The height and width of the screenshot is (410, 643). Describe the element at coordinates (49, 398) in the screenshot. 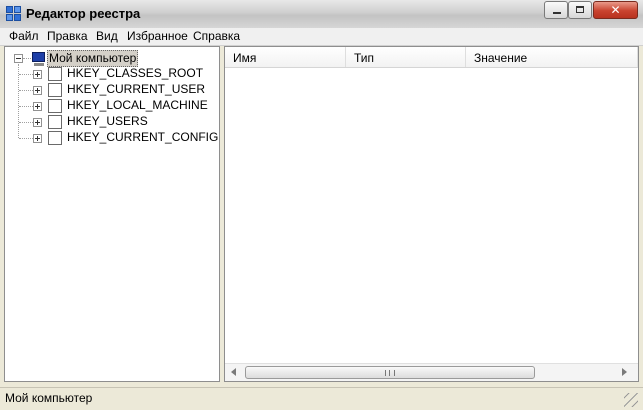

I see `status-path: Мой компьютер` at that location.